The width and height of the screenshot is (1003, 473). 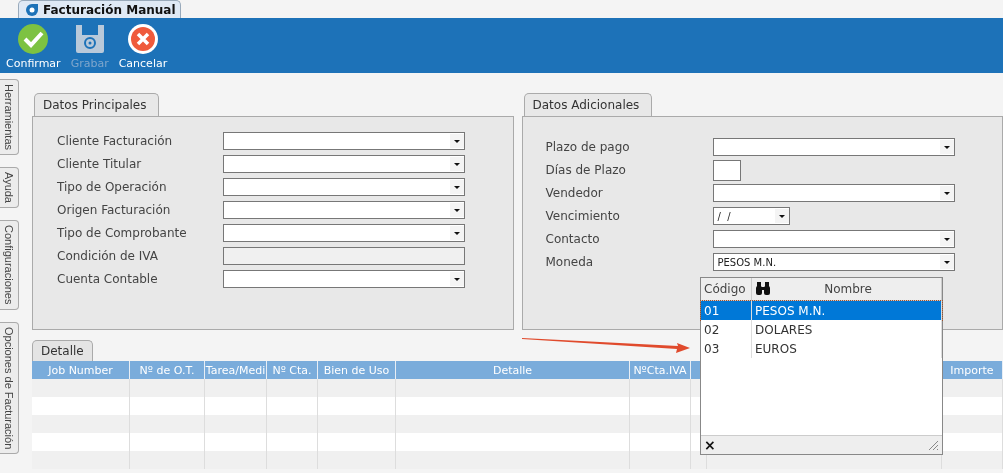 What do you see at coordinates (97, 104) in the screenshot?
I see `panel-tab: Datos Principales` at bounding box center [97, 104].